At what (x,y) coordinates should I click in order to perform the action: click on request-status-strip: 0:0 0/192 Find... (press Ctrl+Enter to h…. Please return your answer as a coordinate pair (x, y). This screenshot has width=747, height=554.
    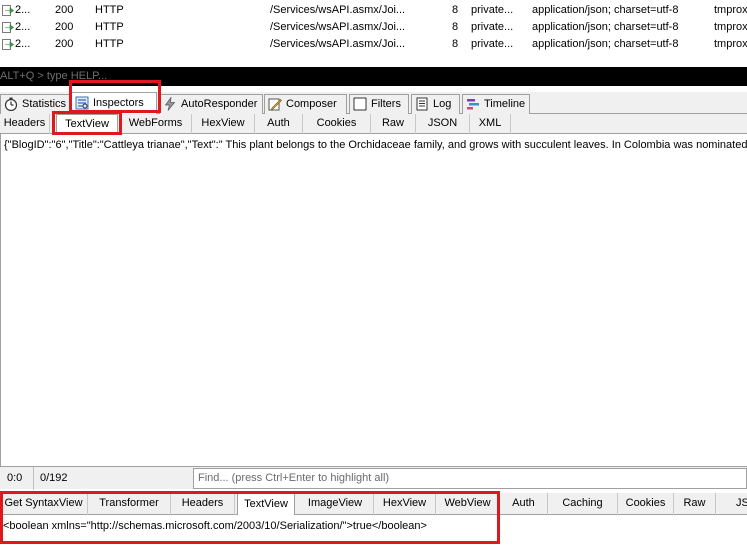
    Looking at the image, I should click on (373, 478).